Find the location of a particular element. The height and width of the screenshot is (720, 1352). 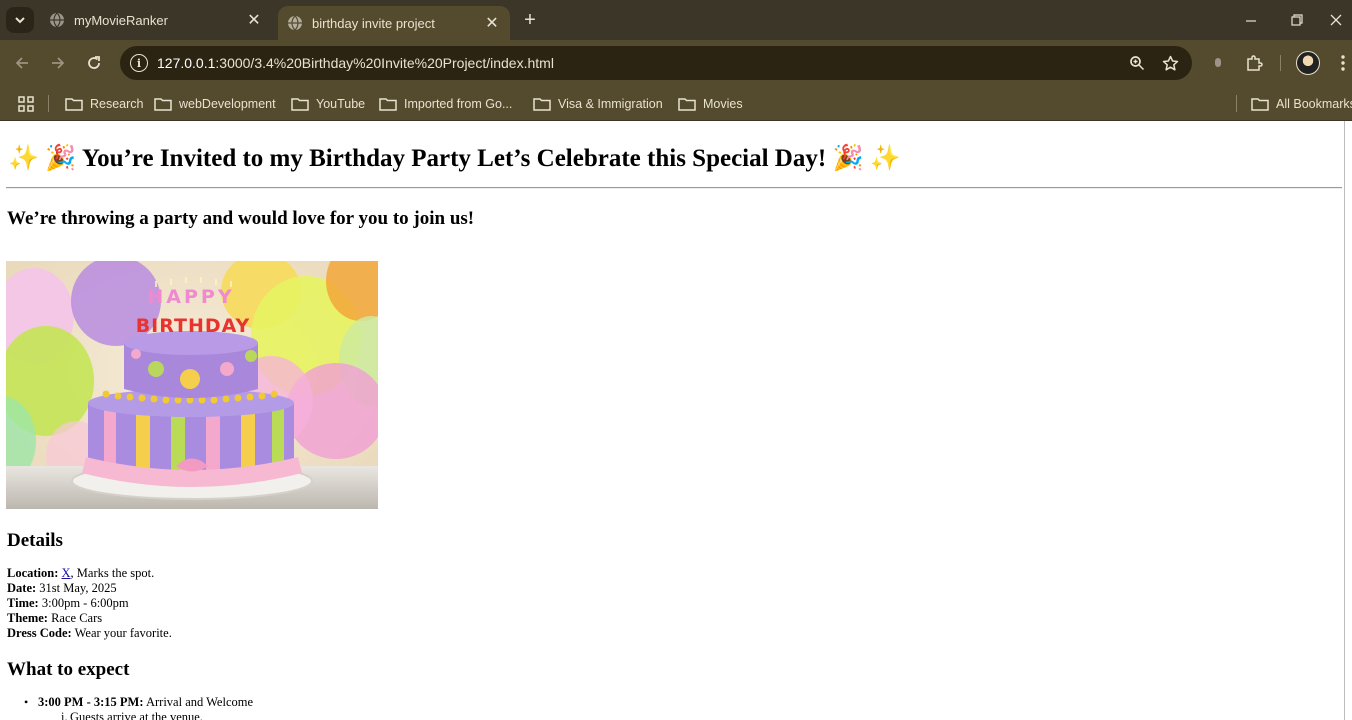

date-label: Date: is located at coordinates (22, 588).